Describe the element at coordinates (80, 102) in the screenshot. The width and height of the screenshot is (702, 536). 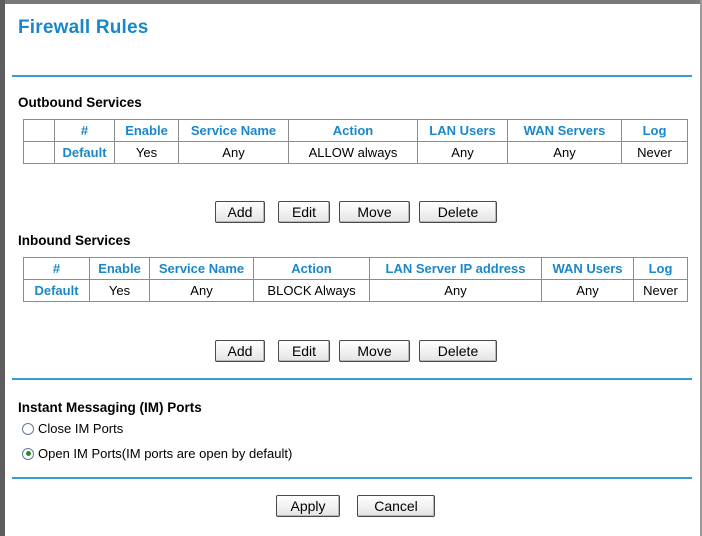
I see `outbound-heading: Outbound Services` at that location.